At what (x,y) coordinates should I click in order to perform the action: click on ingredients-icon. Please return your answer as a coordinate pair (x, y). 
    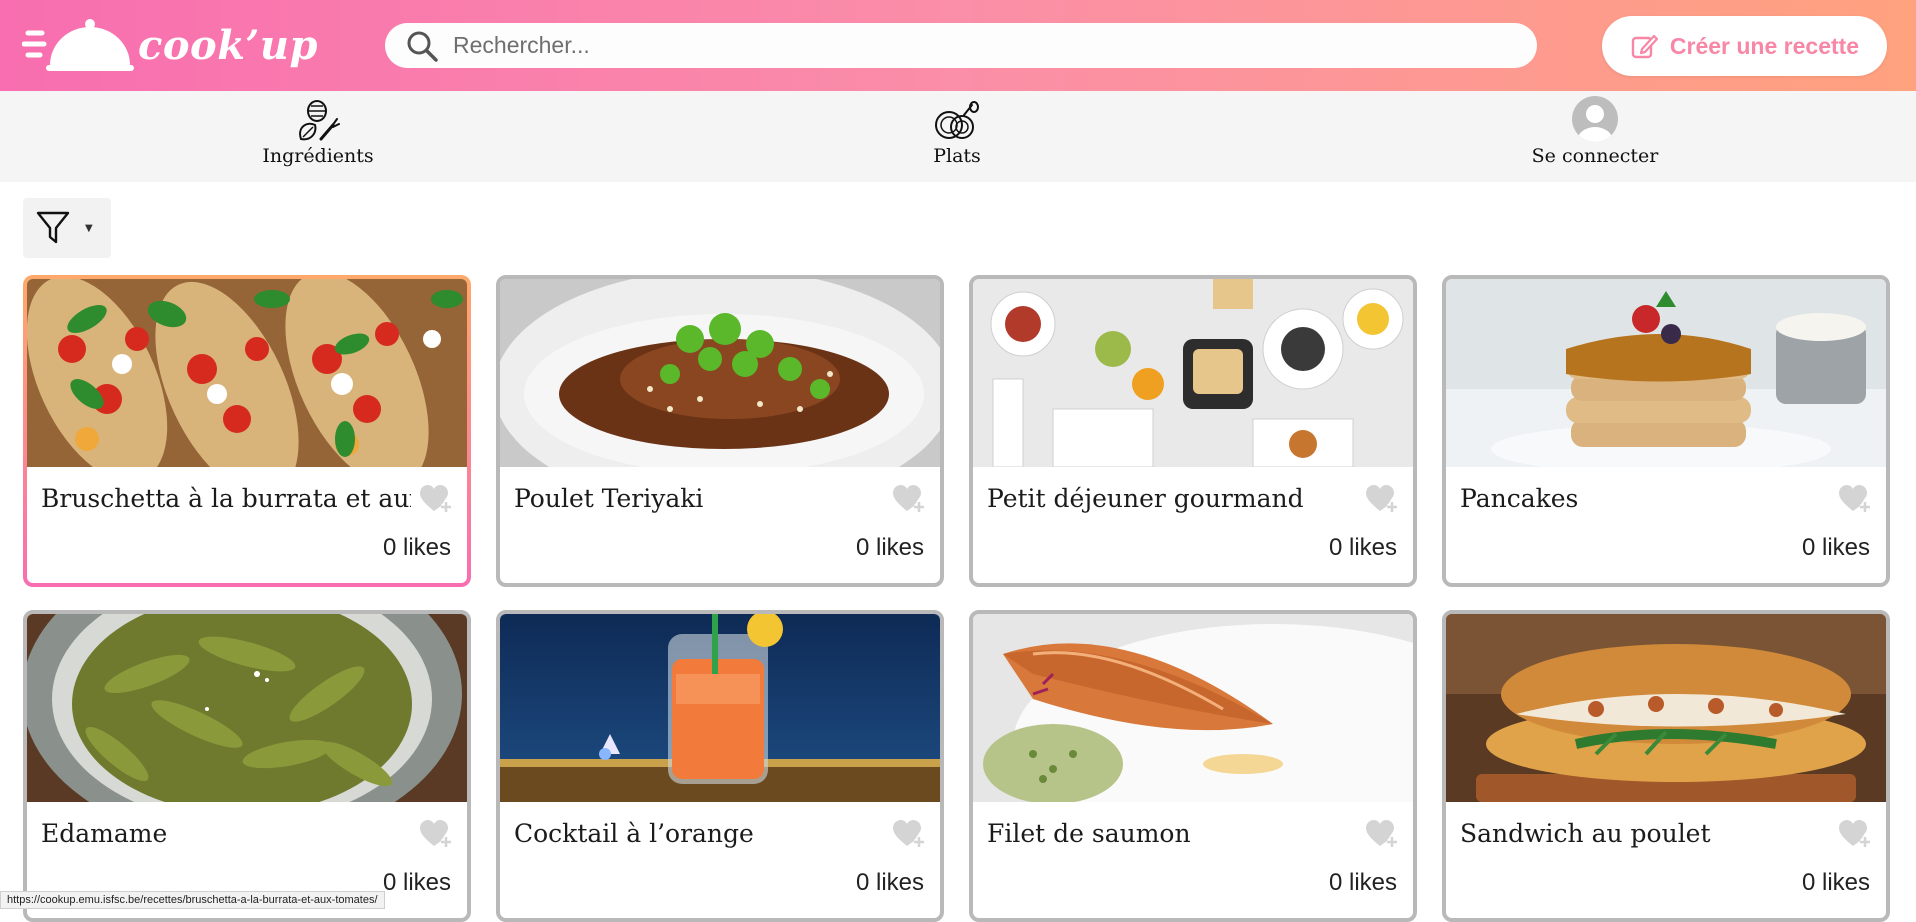
    Looking at the image, I should click on (319, 120).